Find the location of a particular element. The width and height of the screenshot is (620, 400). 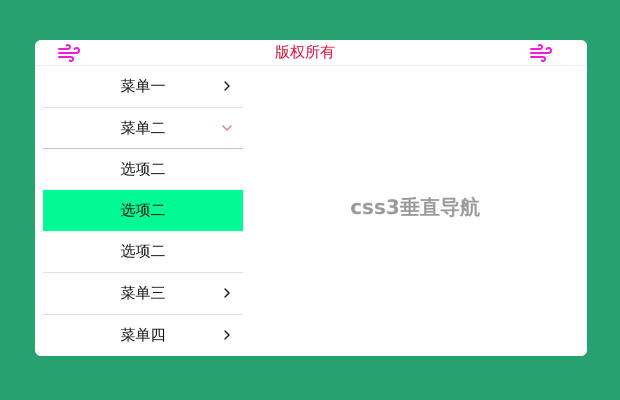

menu-item: 菜单二 is located at coordinates (143, 128).